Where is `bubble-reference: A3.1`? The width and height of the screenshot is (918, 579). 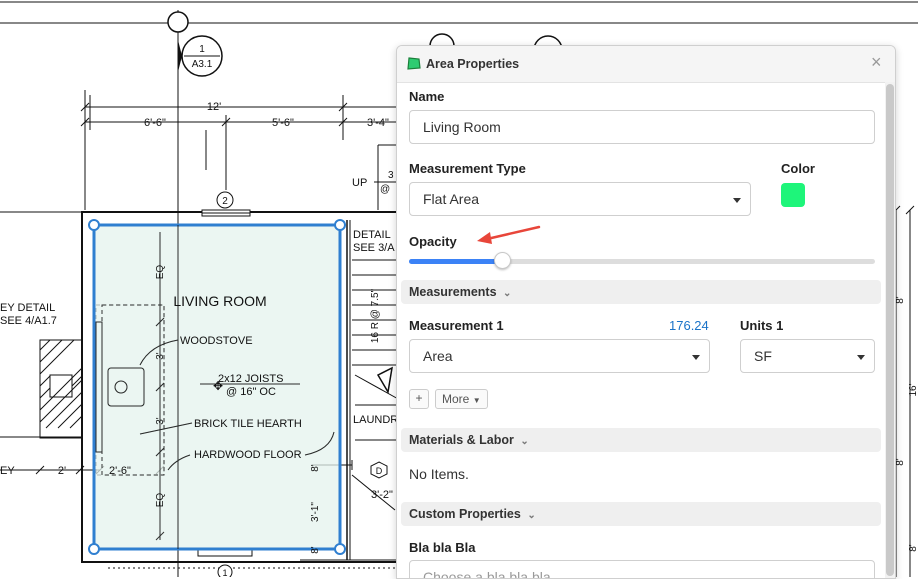 bubble-reference: A3.1 is located at coordinates (202, 64).